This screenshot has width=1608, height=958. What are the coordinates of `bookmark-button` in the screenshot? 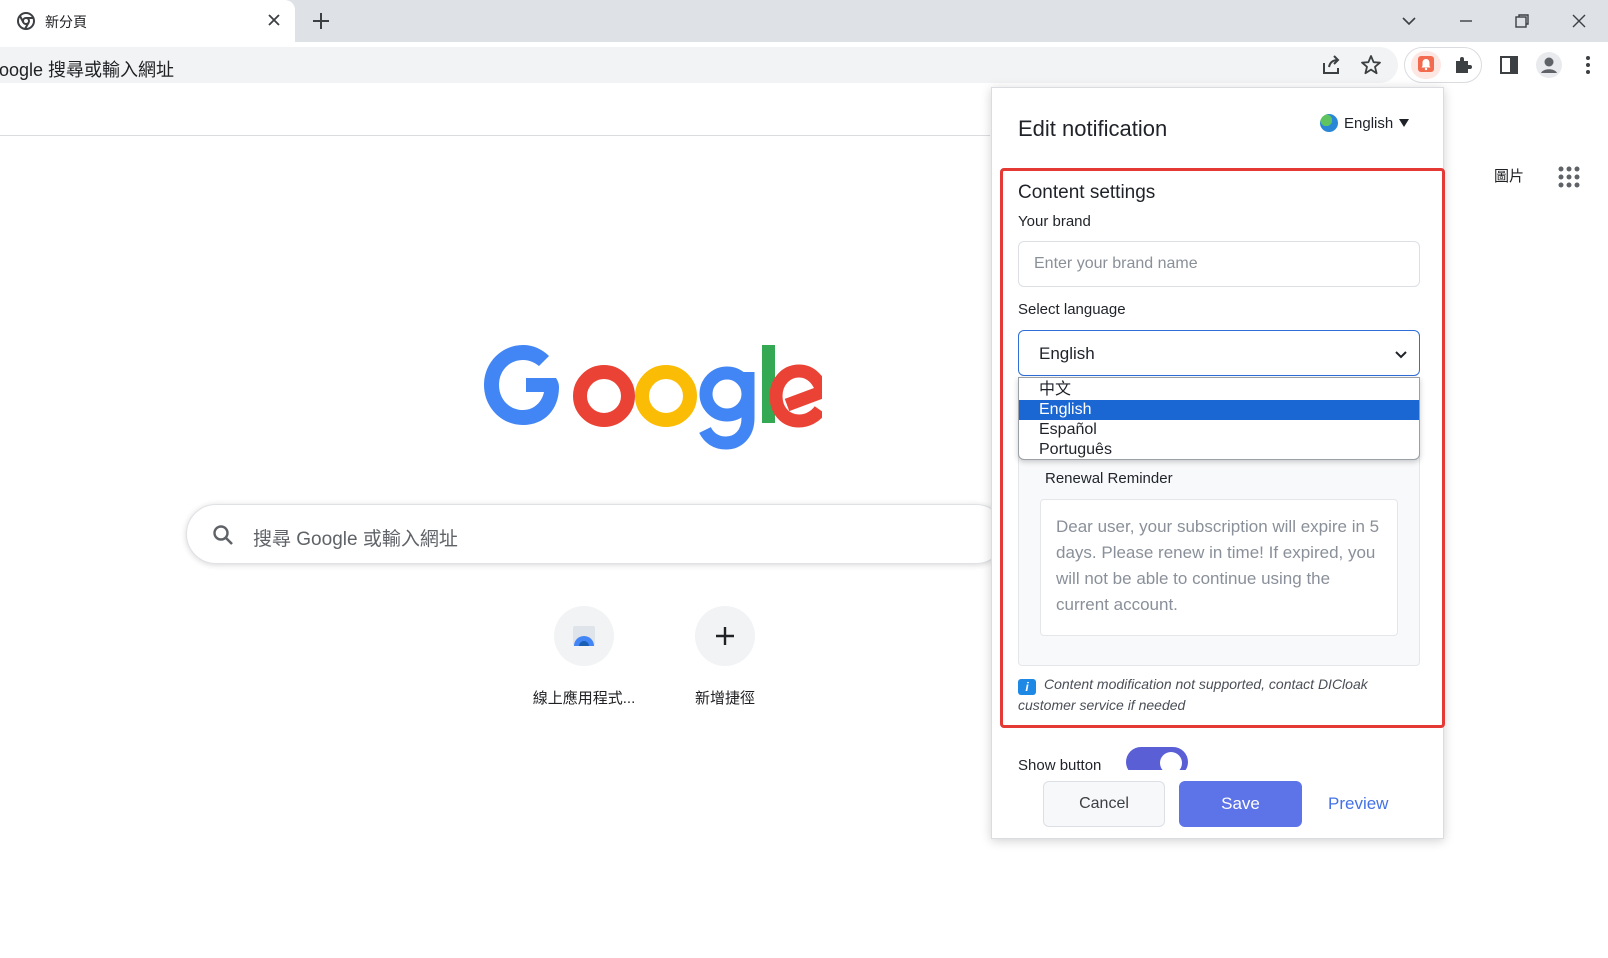 It's located at (1371, 65).